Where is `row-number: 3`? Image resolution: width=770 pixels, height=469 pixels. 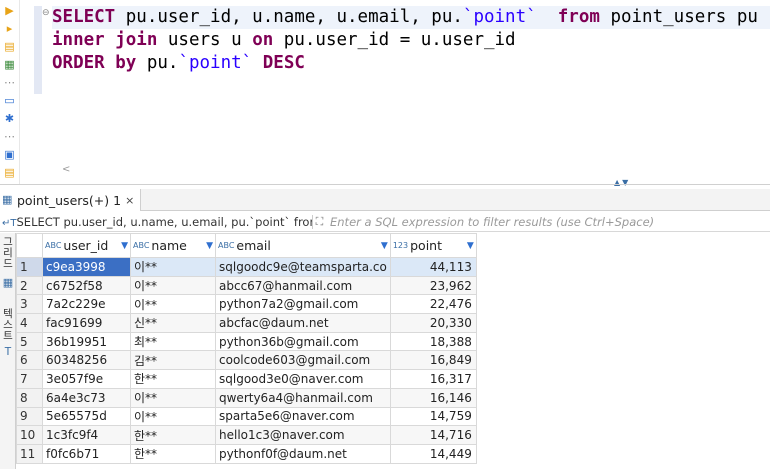 row-number: 3 is located at coordinates (29, 304).